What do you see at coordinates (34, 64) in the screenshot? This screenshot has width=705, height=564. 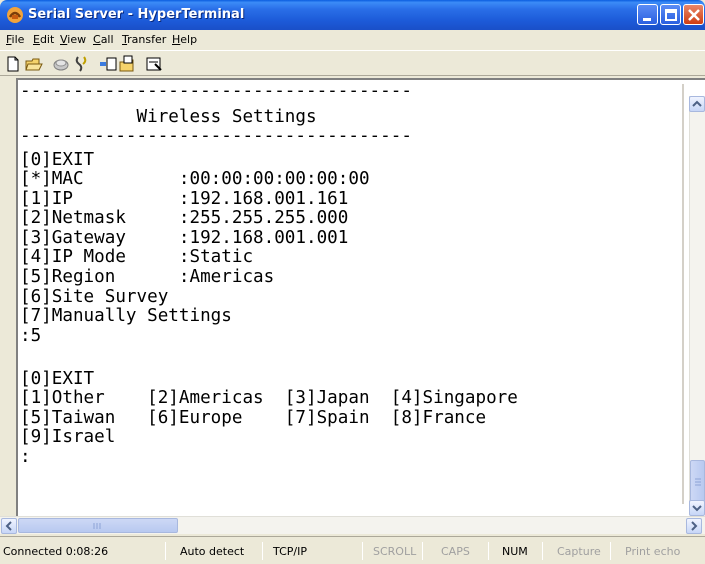 I see `open-icon` at bounding box center [34, 64].